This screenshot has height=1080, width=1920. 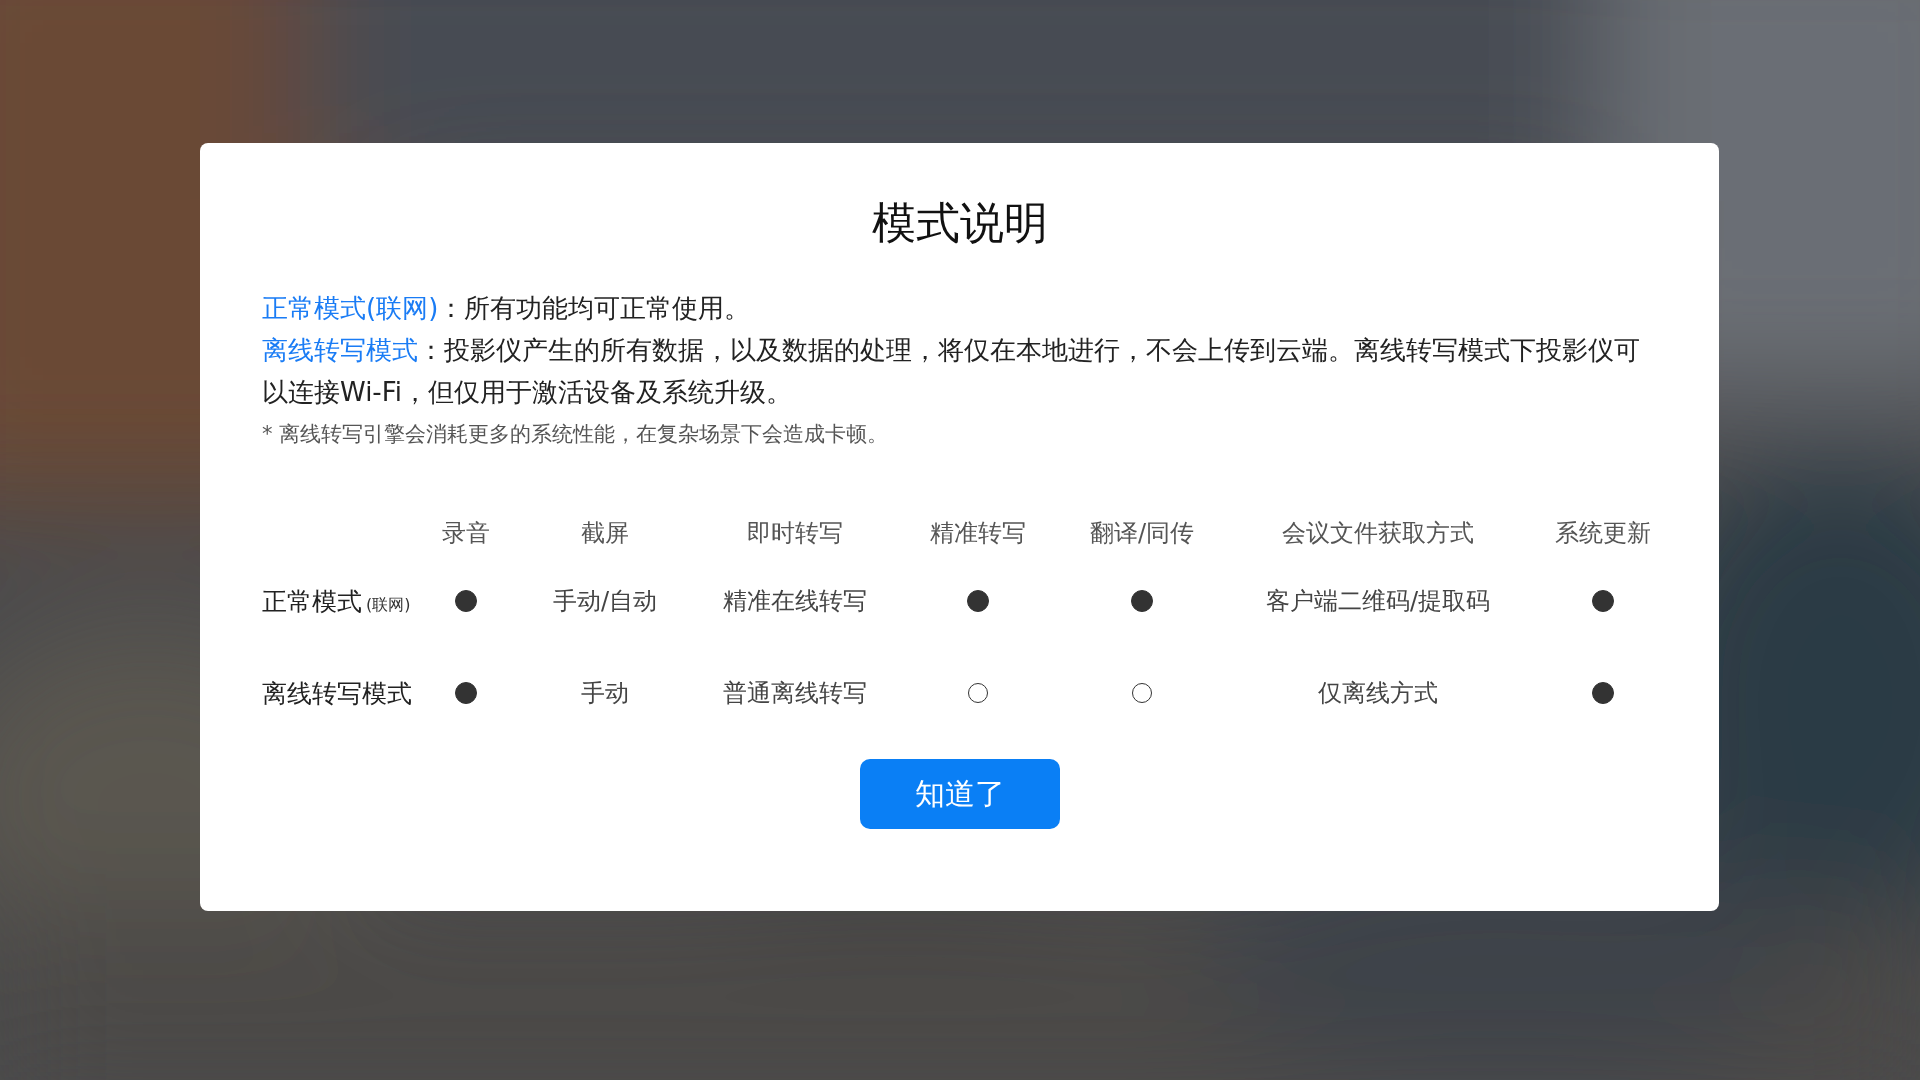 I want to click on row-label-note: (联网), so click(x=388, y=605).